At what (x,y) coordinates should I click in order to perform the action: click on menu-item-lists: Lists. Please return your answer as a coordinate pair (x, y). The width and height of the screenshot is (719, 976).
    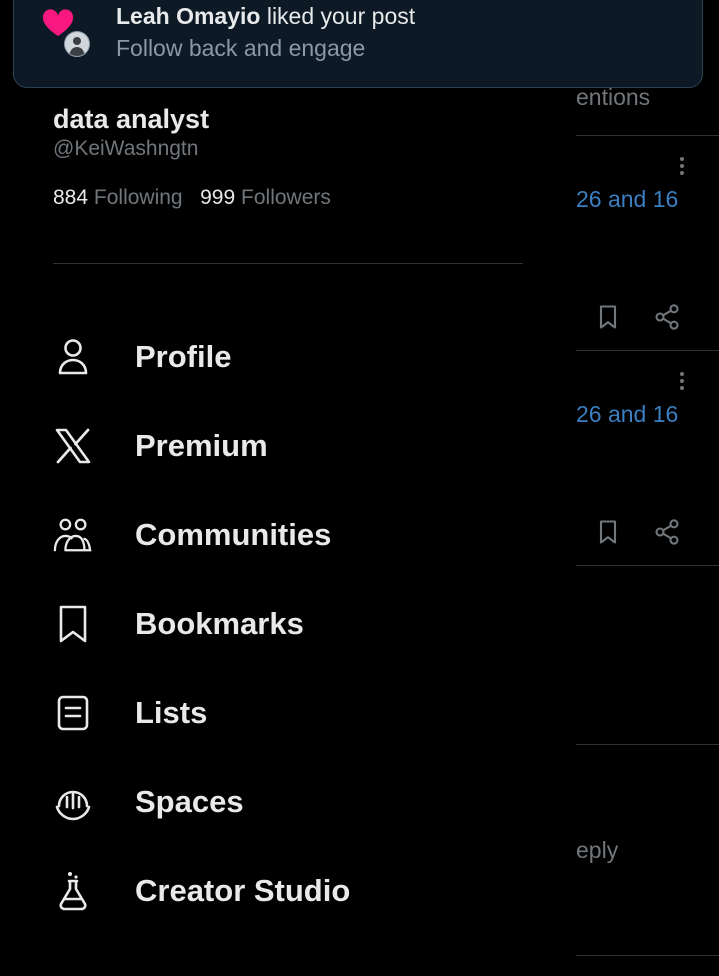
    Looking at the image, I should click on (130, 713).